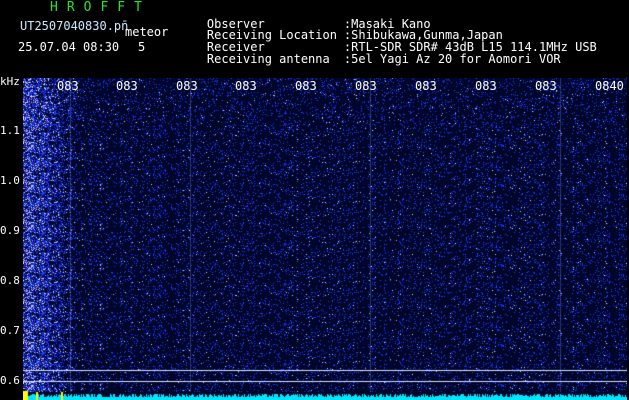 The height and width of the screenshot is (400, 629). What do you see at coordinates (100, 7) in the screenshot?
I see `app-title: HROFFT` at bounding box center [100, 7].